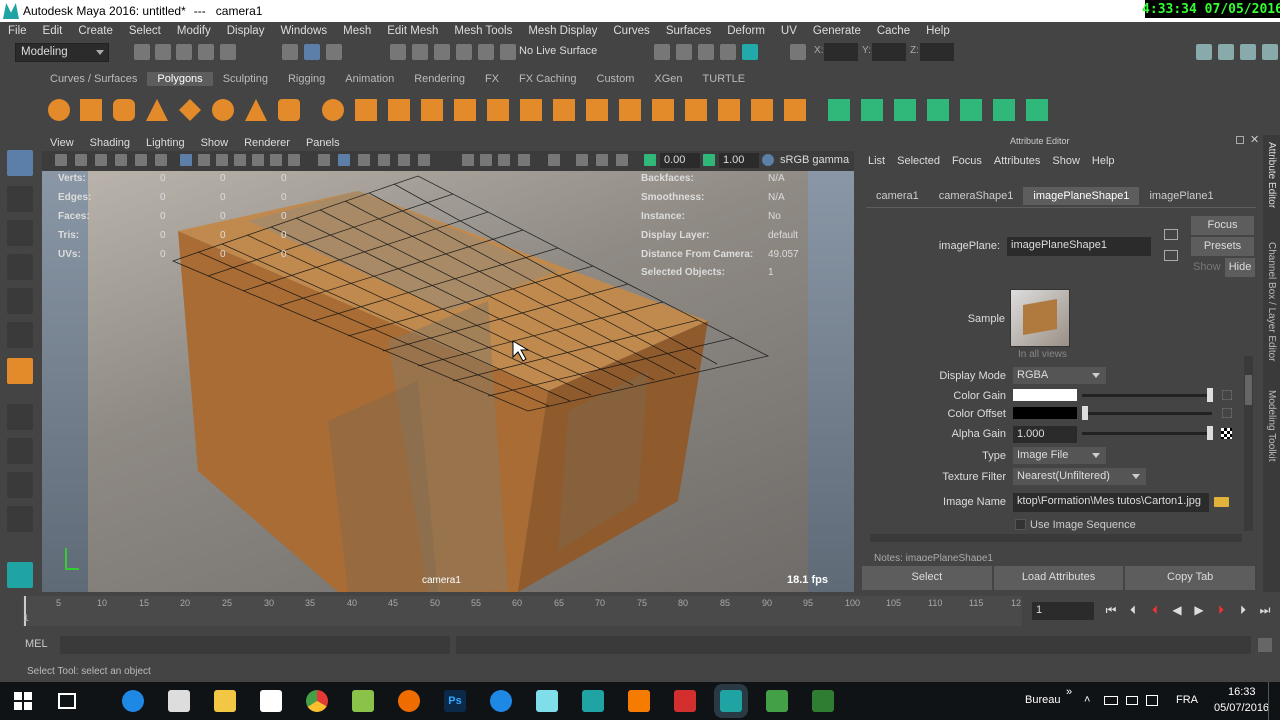  What do you see at coordinates (724, 79) in the screenshot?
I see `shelf-tab-turtle: TURTLE` at bounding box center [724, 79].